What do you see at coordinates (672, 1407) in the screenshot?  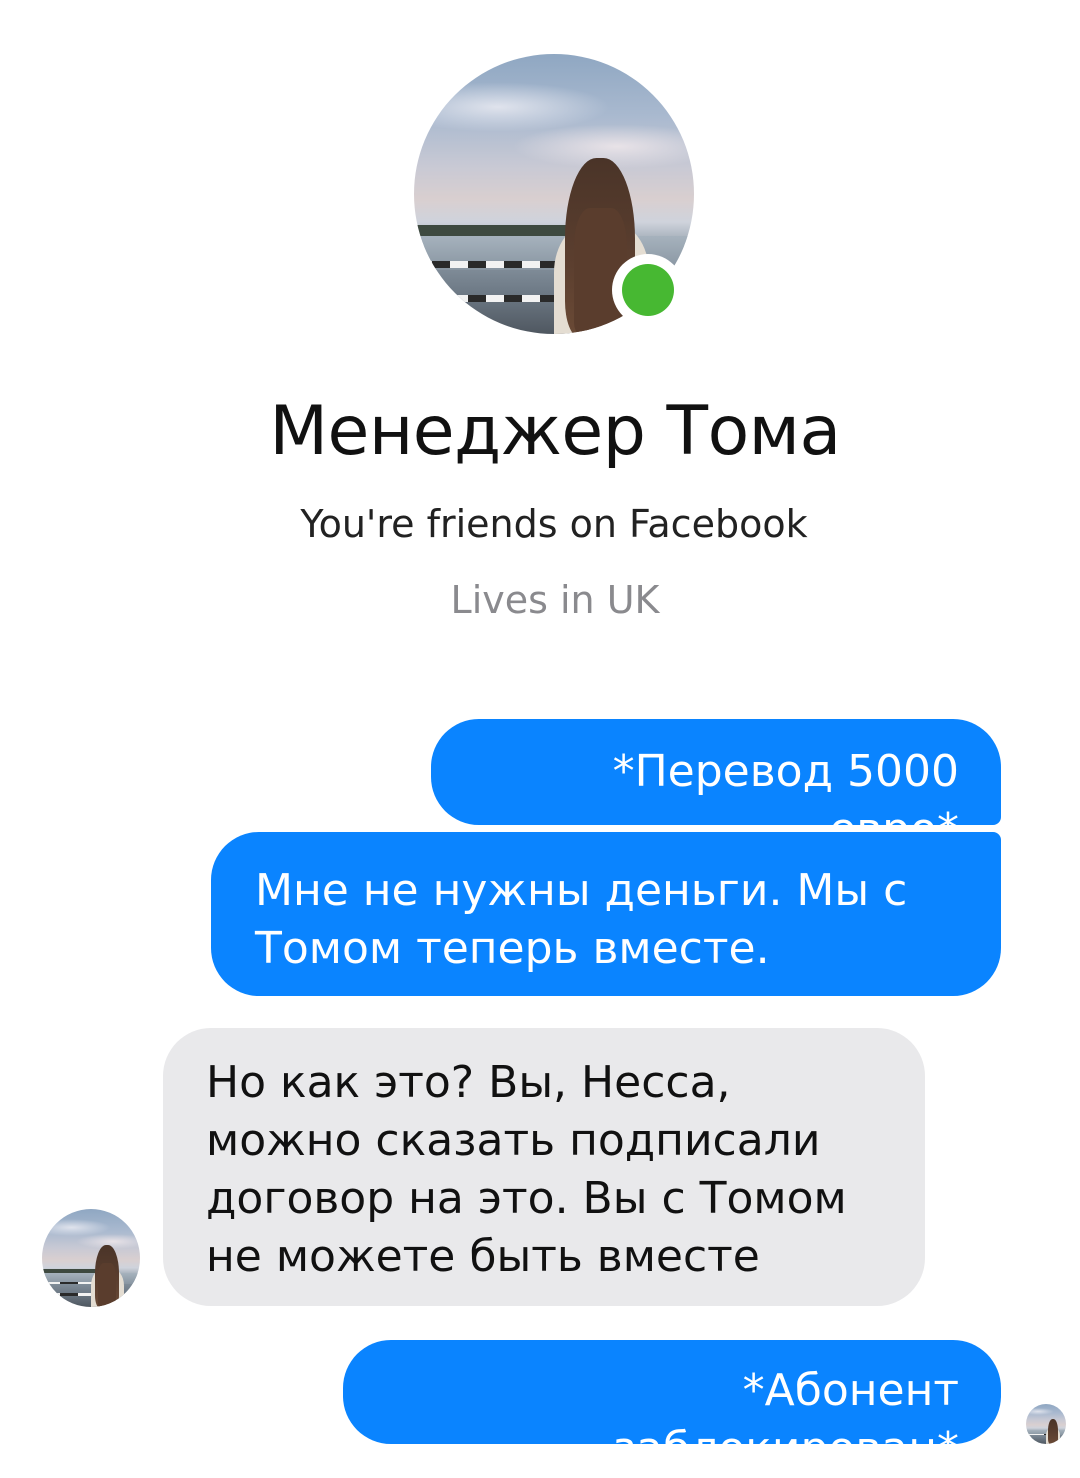 I see `message-bubble-outgoing: *Абонент заблокирован*` at bounding box center [672, 1407].